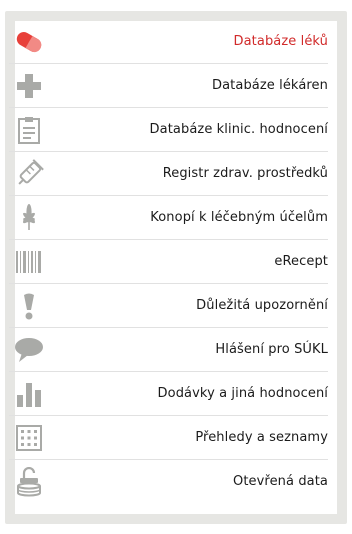  What do you see at coordinates (168, 438) in the screenshot?
I see `menu-item-prehledy: Přehledy a seznamy` at bounding box center [168, 438].